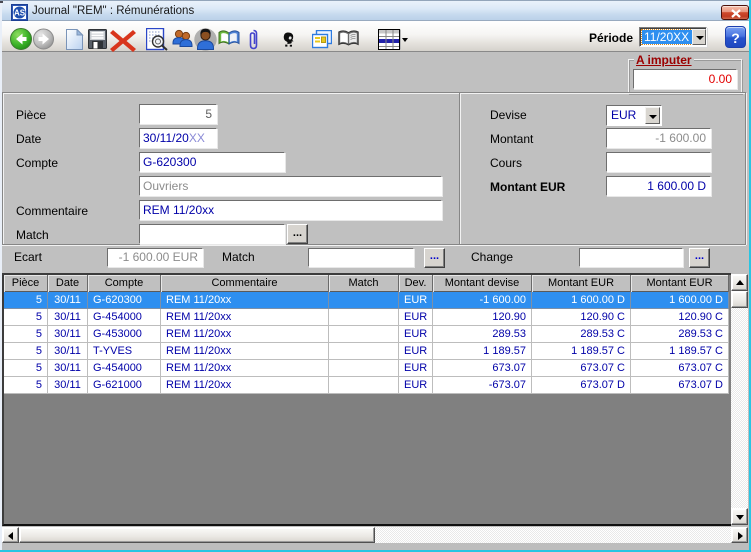 Image resolution: width=751 pixels, height=552 pixels. Describe the element at coordinates (20, 13) in the screenshot. I see `svg-text: AS` at that location.